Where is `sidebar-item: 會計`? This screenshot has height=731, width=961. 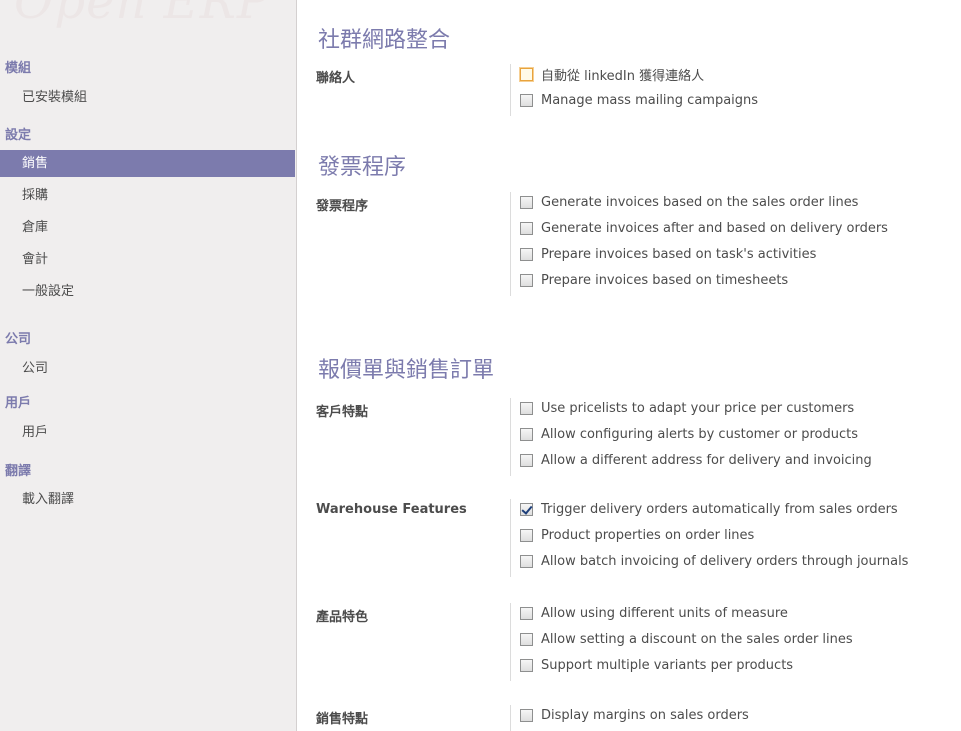 sidebar-item: 會計 is located at coordinates (147, 259).